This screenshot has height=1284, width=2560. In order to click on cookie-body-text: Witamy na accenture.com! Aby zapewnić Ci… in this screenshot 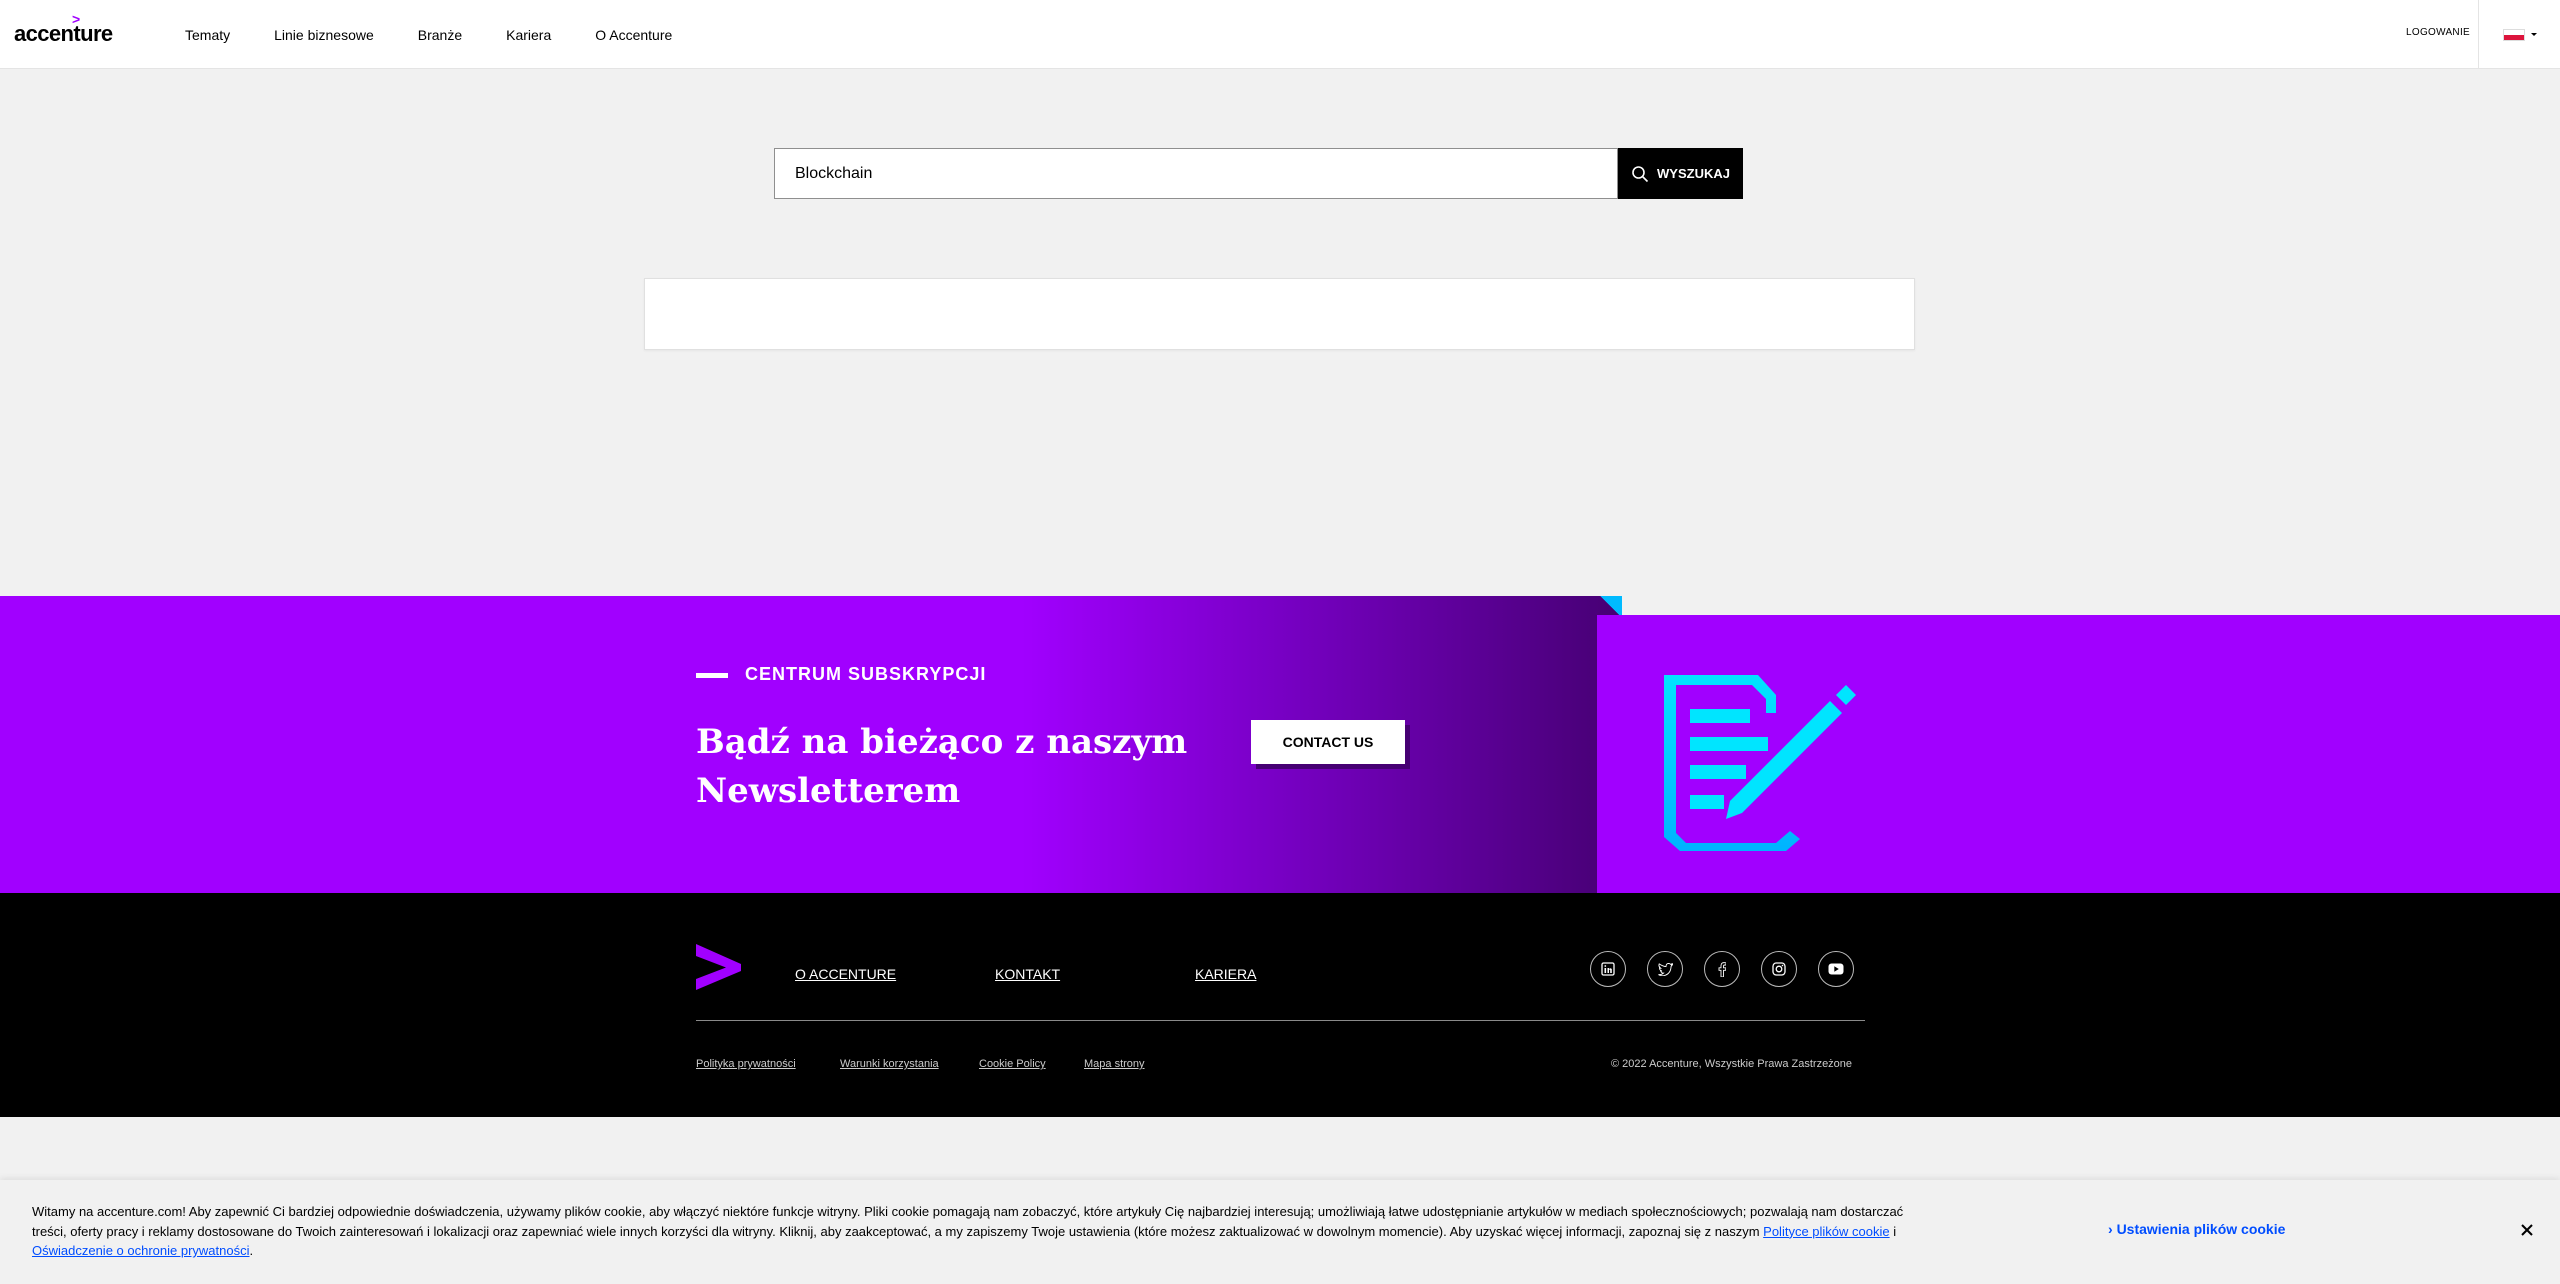, I will do `click(968, 1221)`.